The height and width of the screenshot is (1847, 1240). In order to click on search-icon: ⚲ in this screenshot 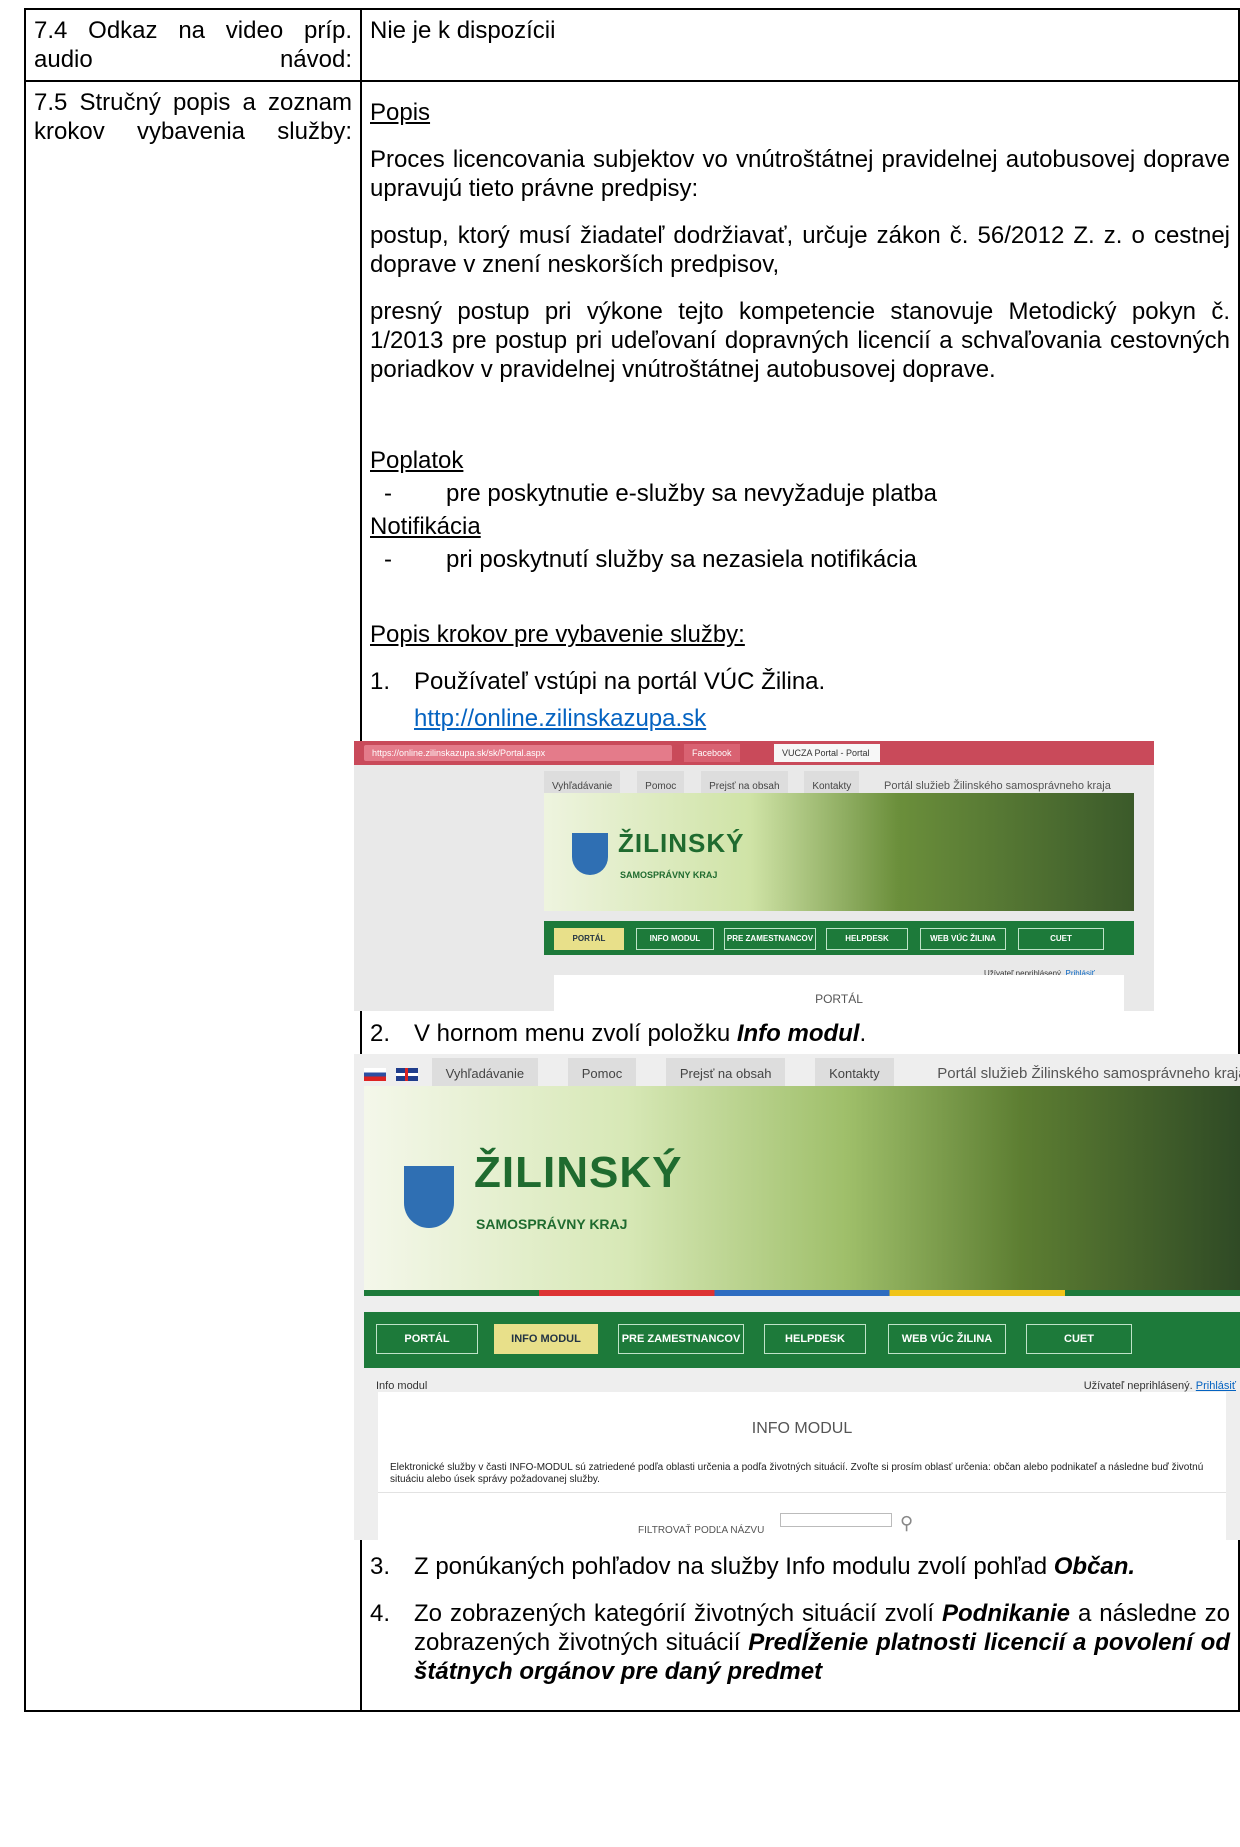, I will do `click(906, 1523)`.